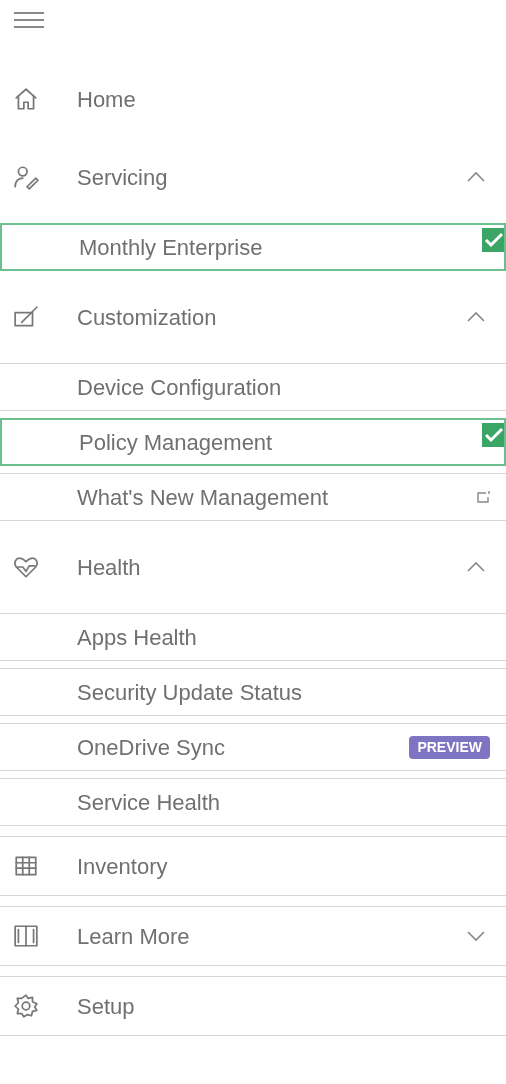  I want to click on nav-label: Device Configuration, so click(180, 387).